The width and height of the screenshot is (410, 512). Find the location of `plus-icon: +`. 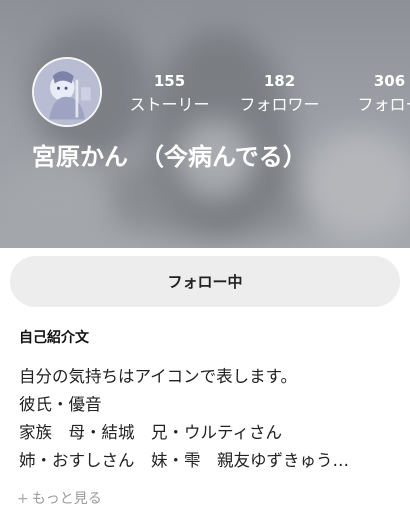

plus-icon: + is located at coordinates (23, 499).